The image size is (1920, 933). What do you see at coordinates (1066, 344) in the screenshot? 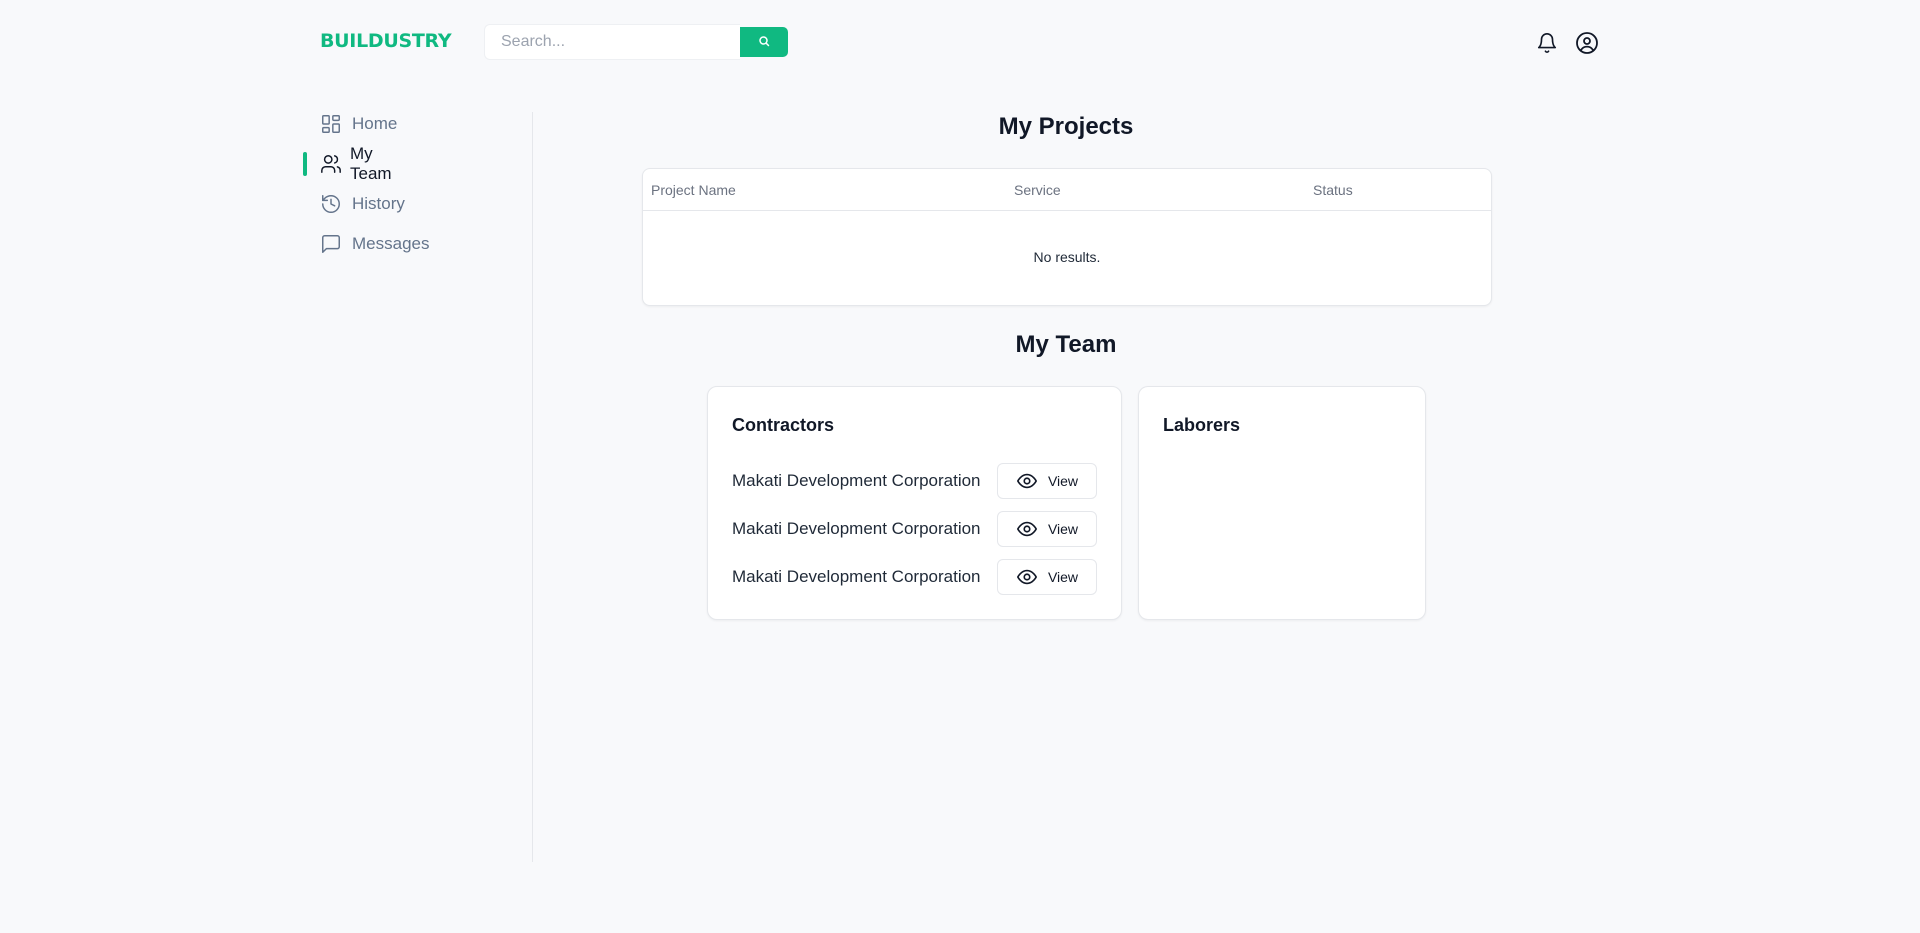
I see `team-title: My Team` at bounding box center [1066, 344].